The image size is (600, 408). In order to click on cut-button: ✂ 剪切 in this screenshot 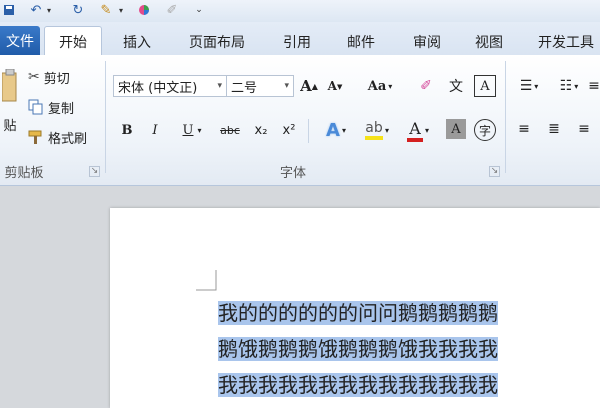, I will do `click(49, 77)`.